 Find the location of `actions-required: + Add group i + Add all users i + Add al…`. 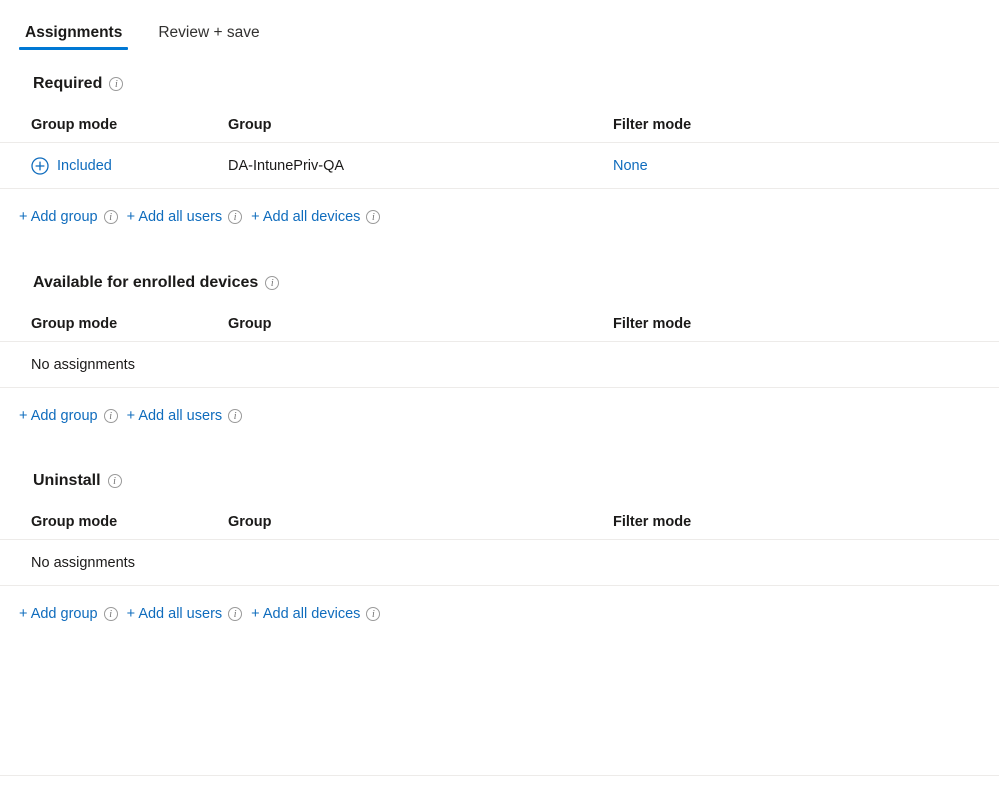

actions-required: + Add group i + Add all users i + Add al… is located at coordinates (499, 217).